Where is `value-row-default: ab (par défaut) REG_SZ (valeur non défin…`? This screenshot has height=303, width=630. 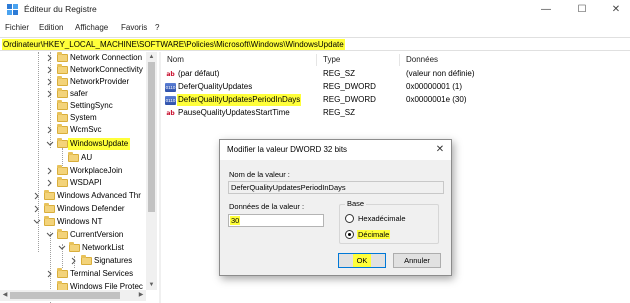 value-row-default: ab (par défaut) REG_SZ (valeur non défin… is located at coordinates (395, 74).